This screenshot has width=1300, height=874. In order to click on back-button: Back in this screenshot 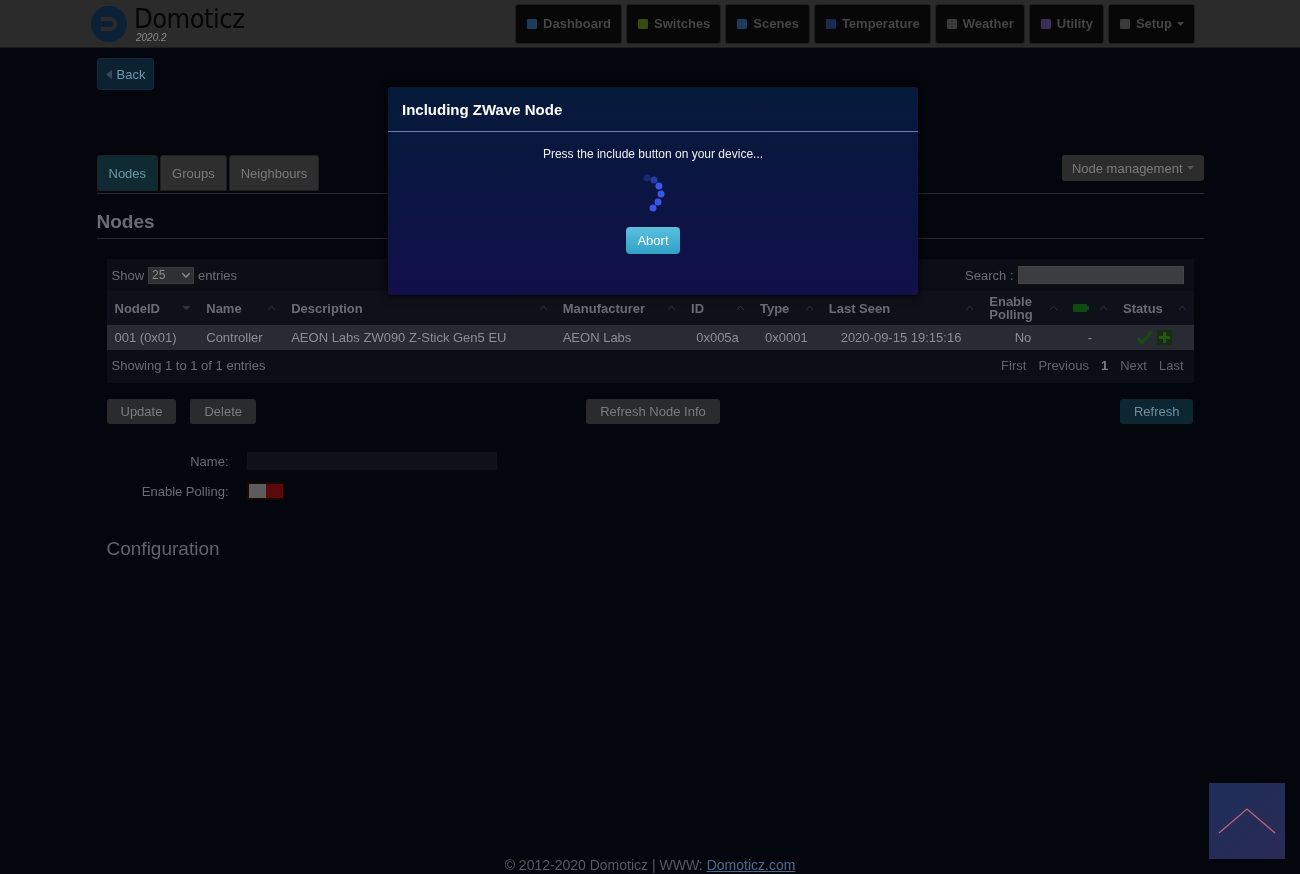, I will do `click(125, 74)`.